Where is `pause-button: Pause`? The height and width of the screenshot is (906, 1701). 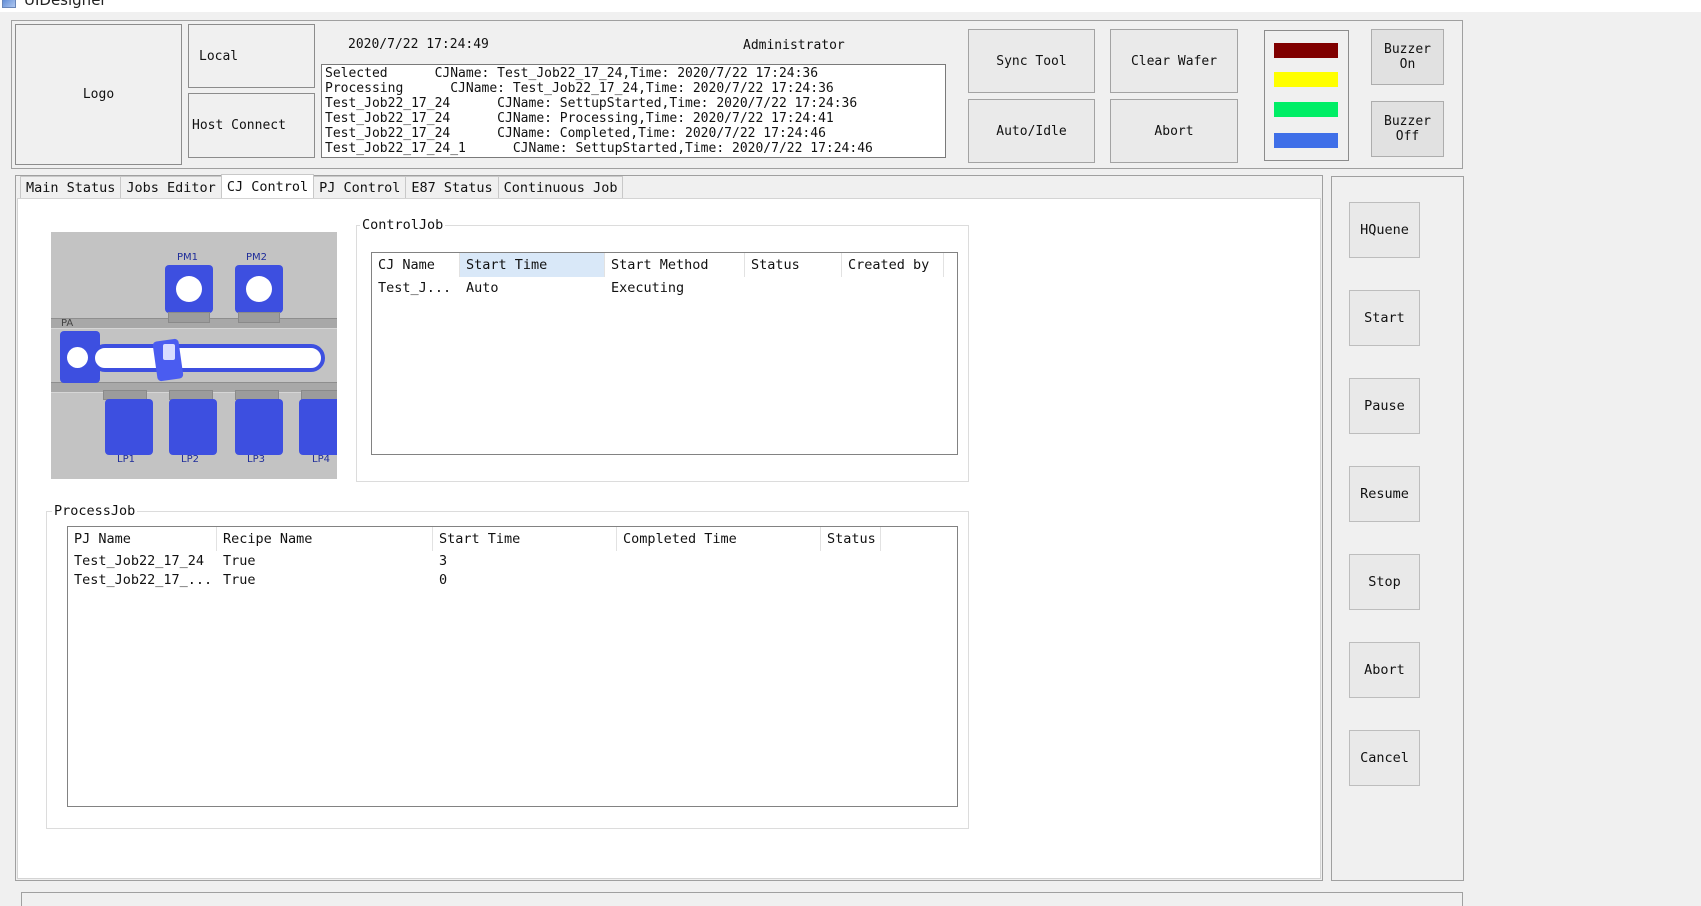 pause-button: Pause is located at coordinates (1384, 406).